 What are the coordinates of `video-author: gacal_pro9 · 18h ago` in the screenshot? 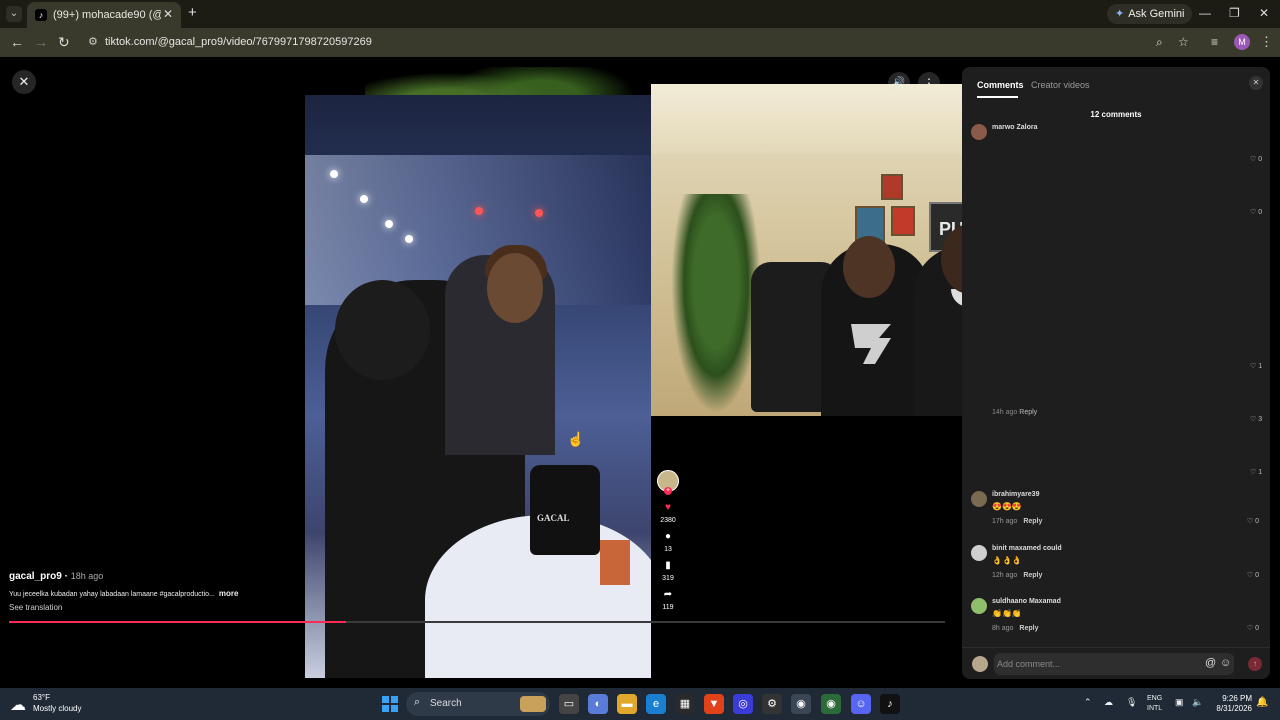 It's located at (56, 576).